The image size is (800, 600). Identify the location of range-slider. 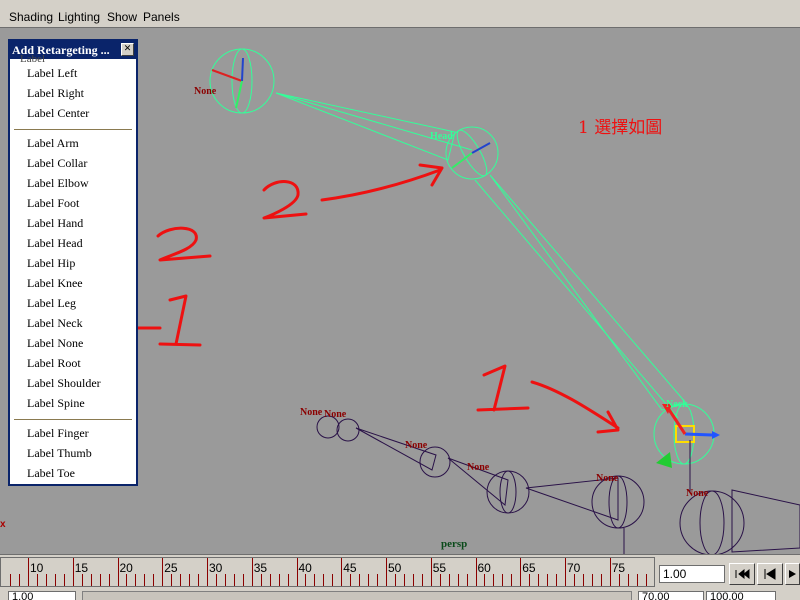
(357, 595).